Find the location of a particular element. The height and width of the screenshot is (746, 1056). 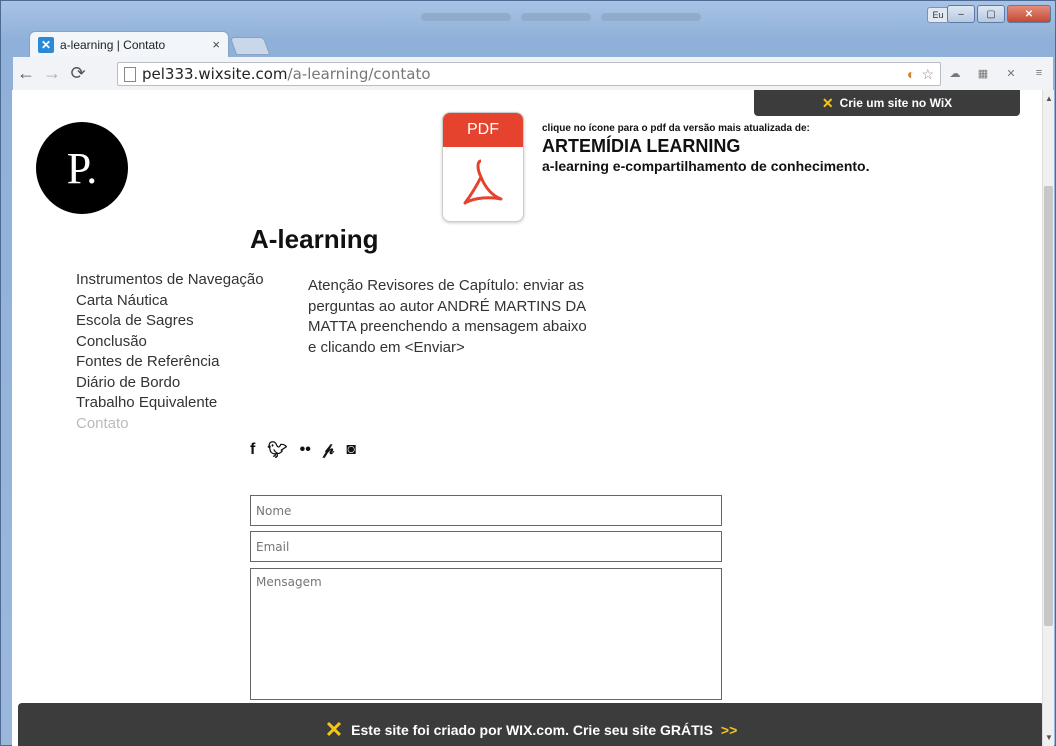

page-title: A-learning is located at coordinates (314, 239).